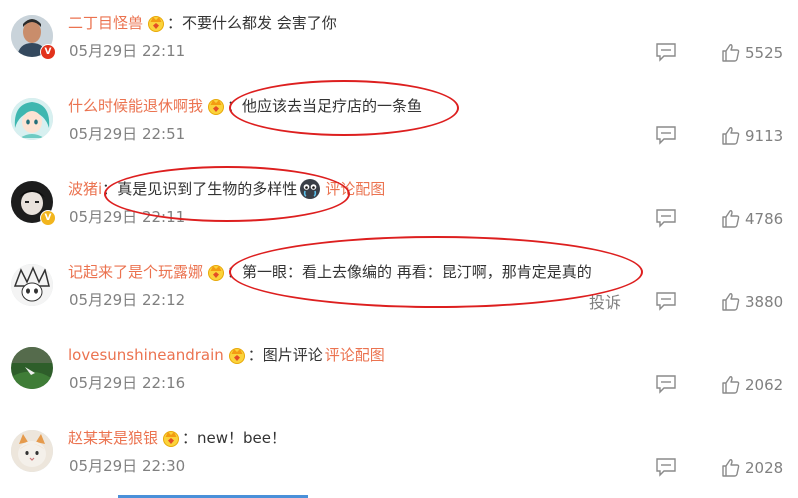 The height and width of the screenshot is (498, 798). Describe the element at coordinates (259, 23) in the screenshot. I see `comment-text: 不要什么都发 会害了你` at that location.